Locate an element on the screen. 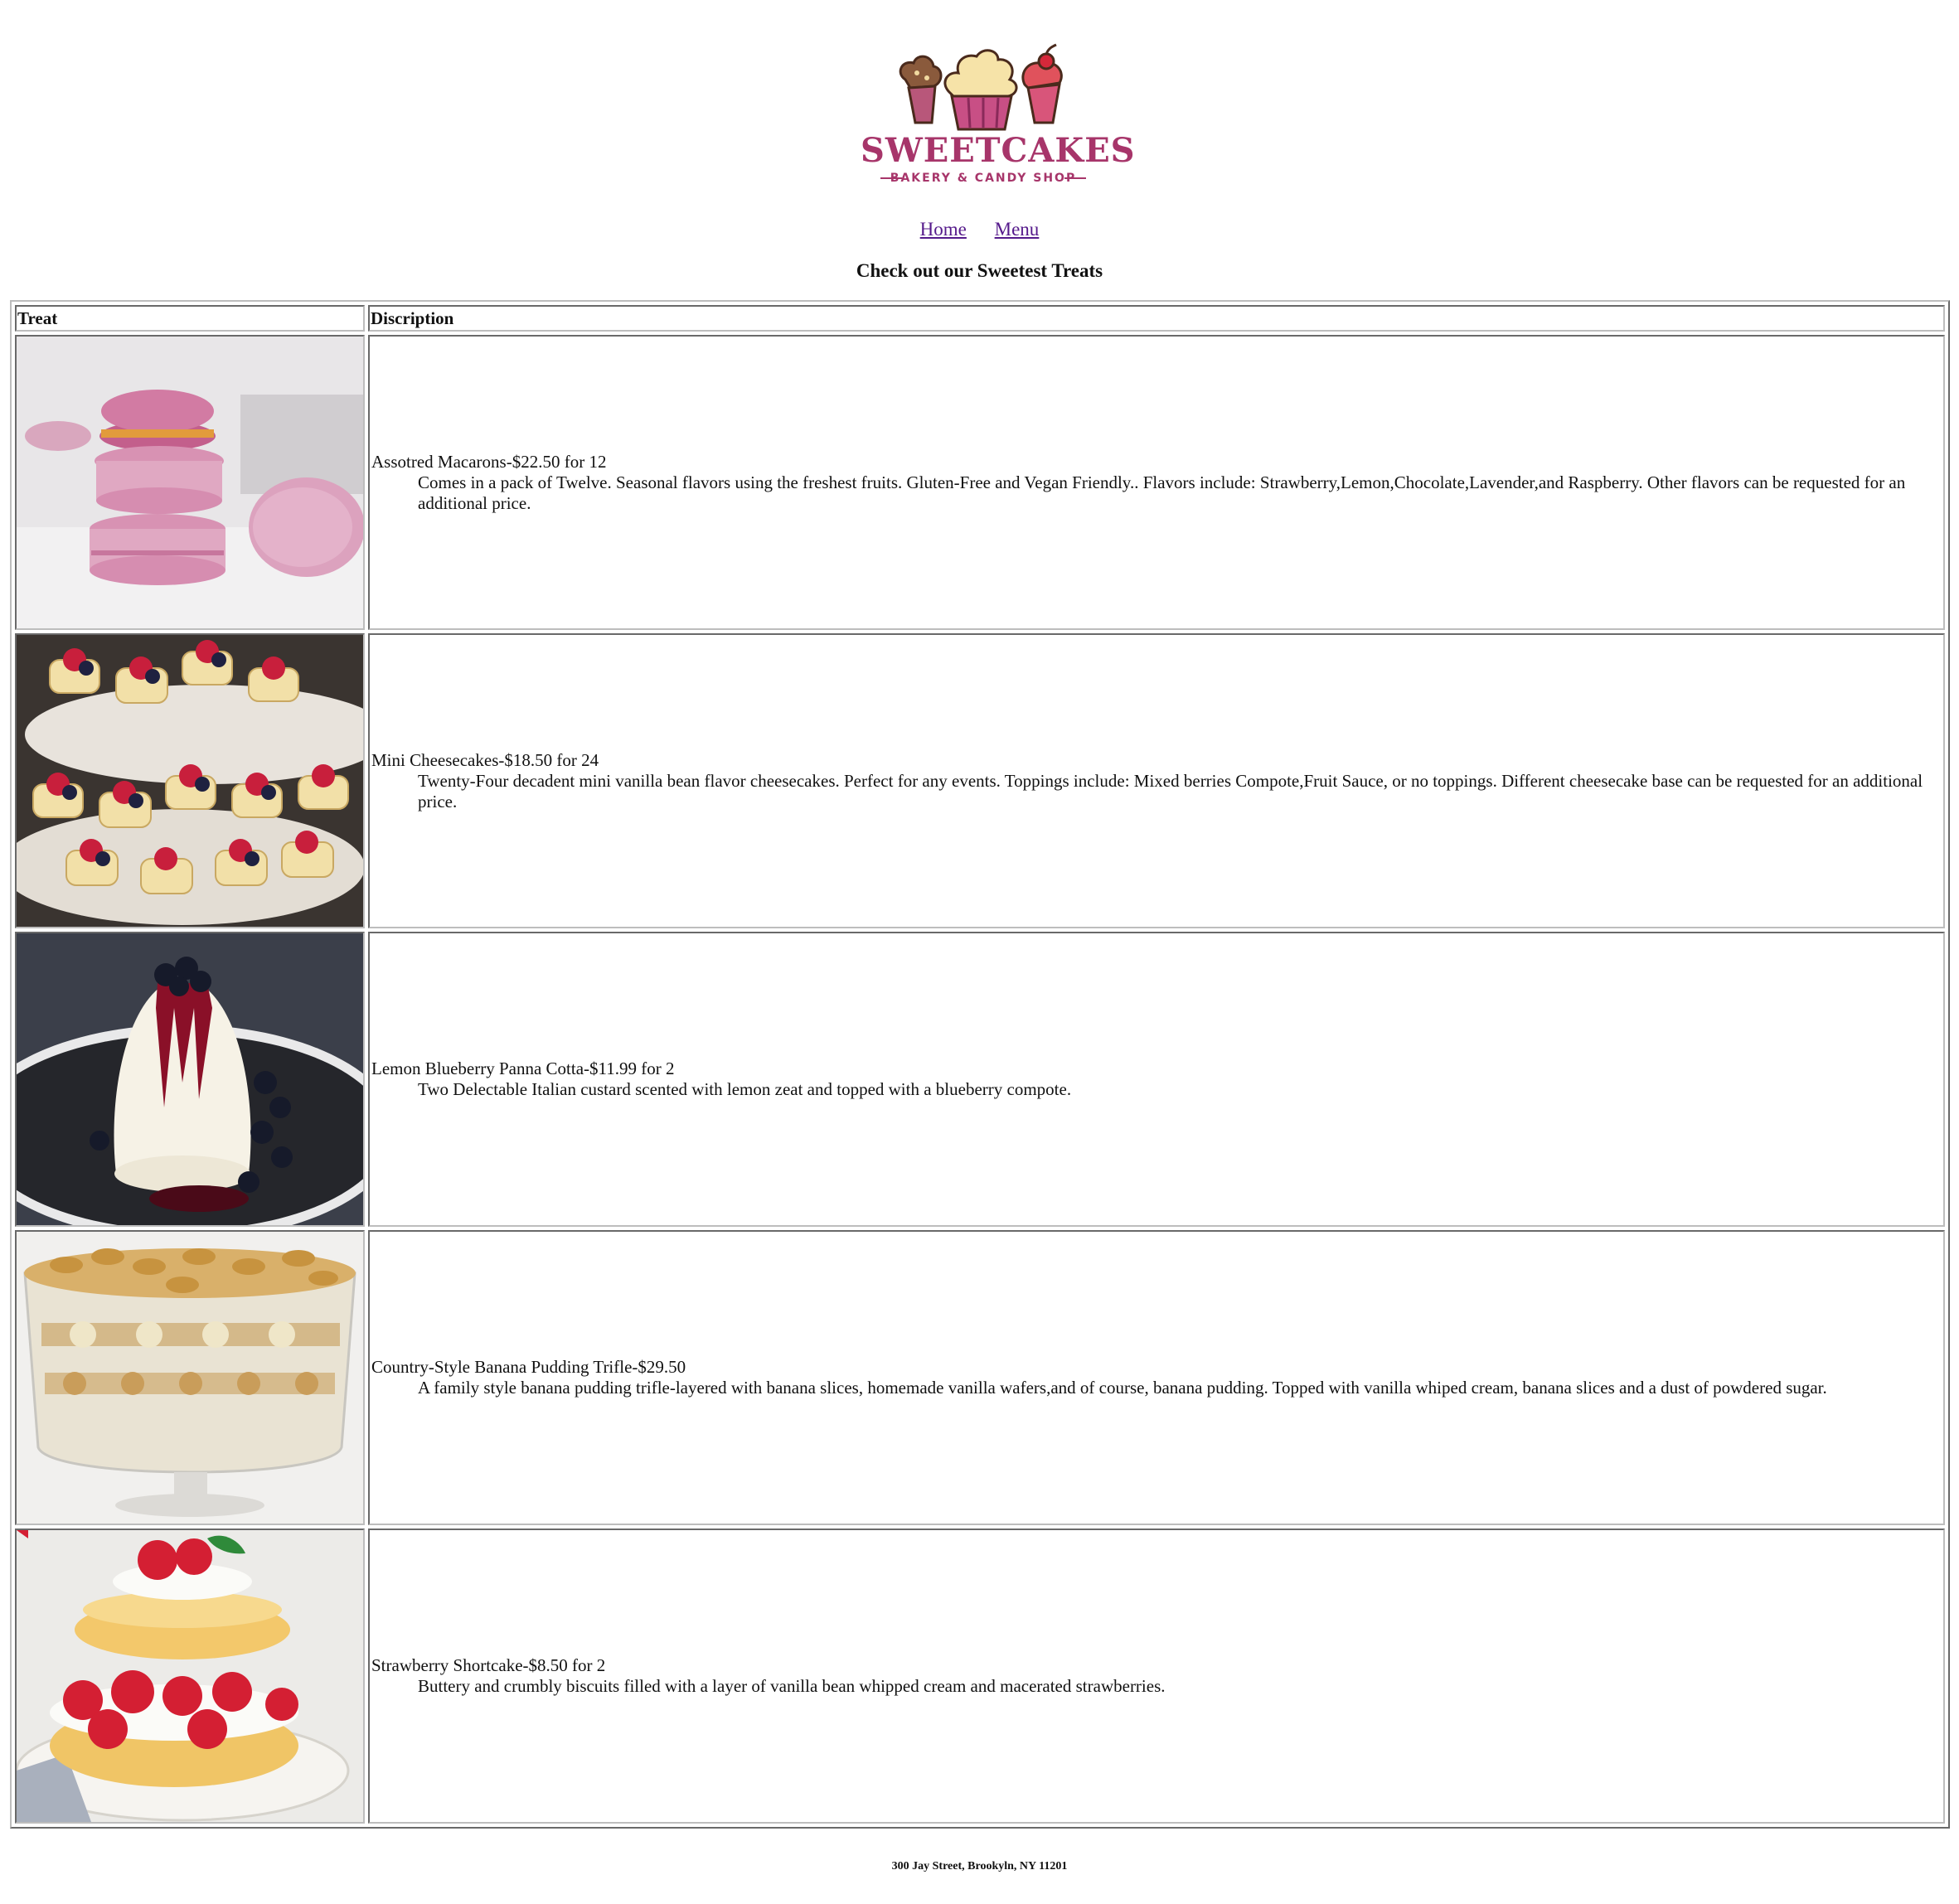 This screenshot has width=1959, height=1904. panna-cotta-photo is located at coordinates (190, 1079).